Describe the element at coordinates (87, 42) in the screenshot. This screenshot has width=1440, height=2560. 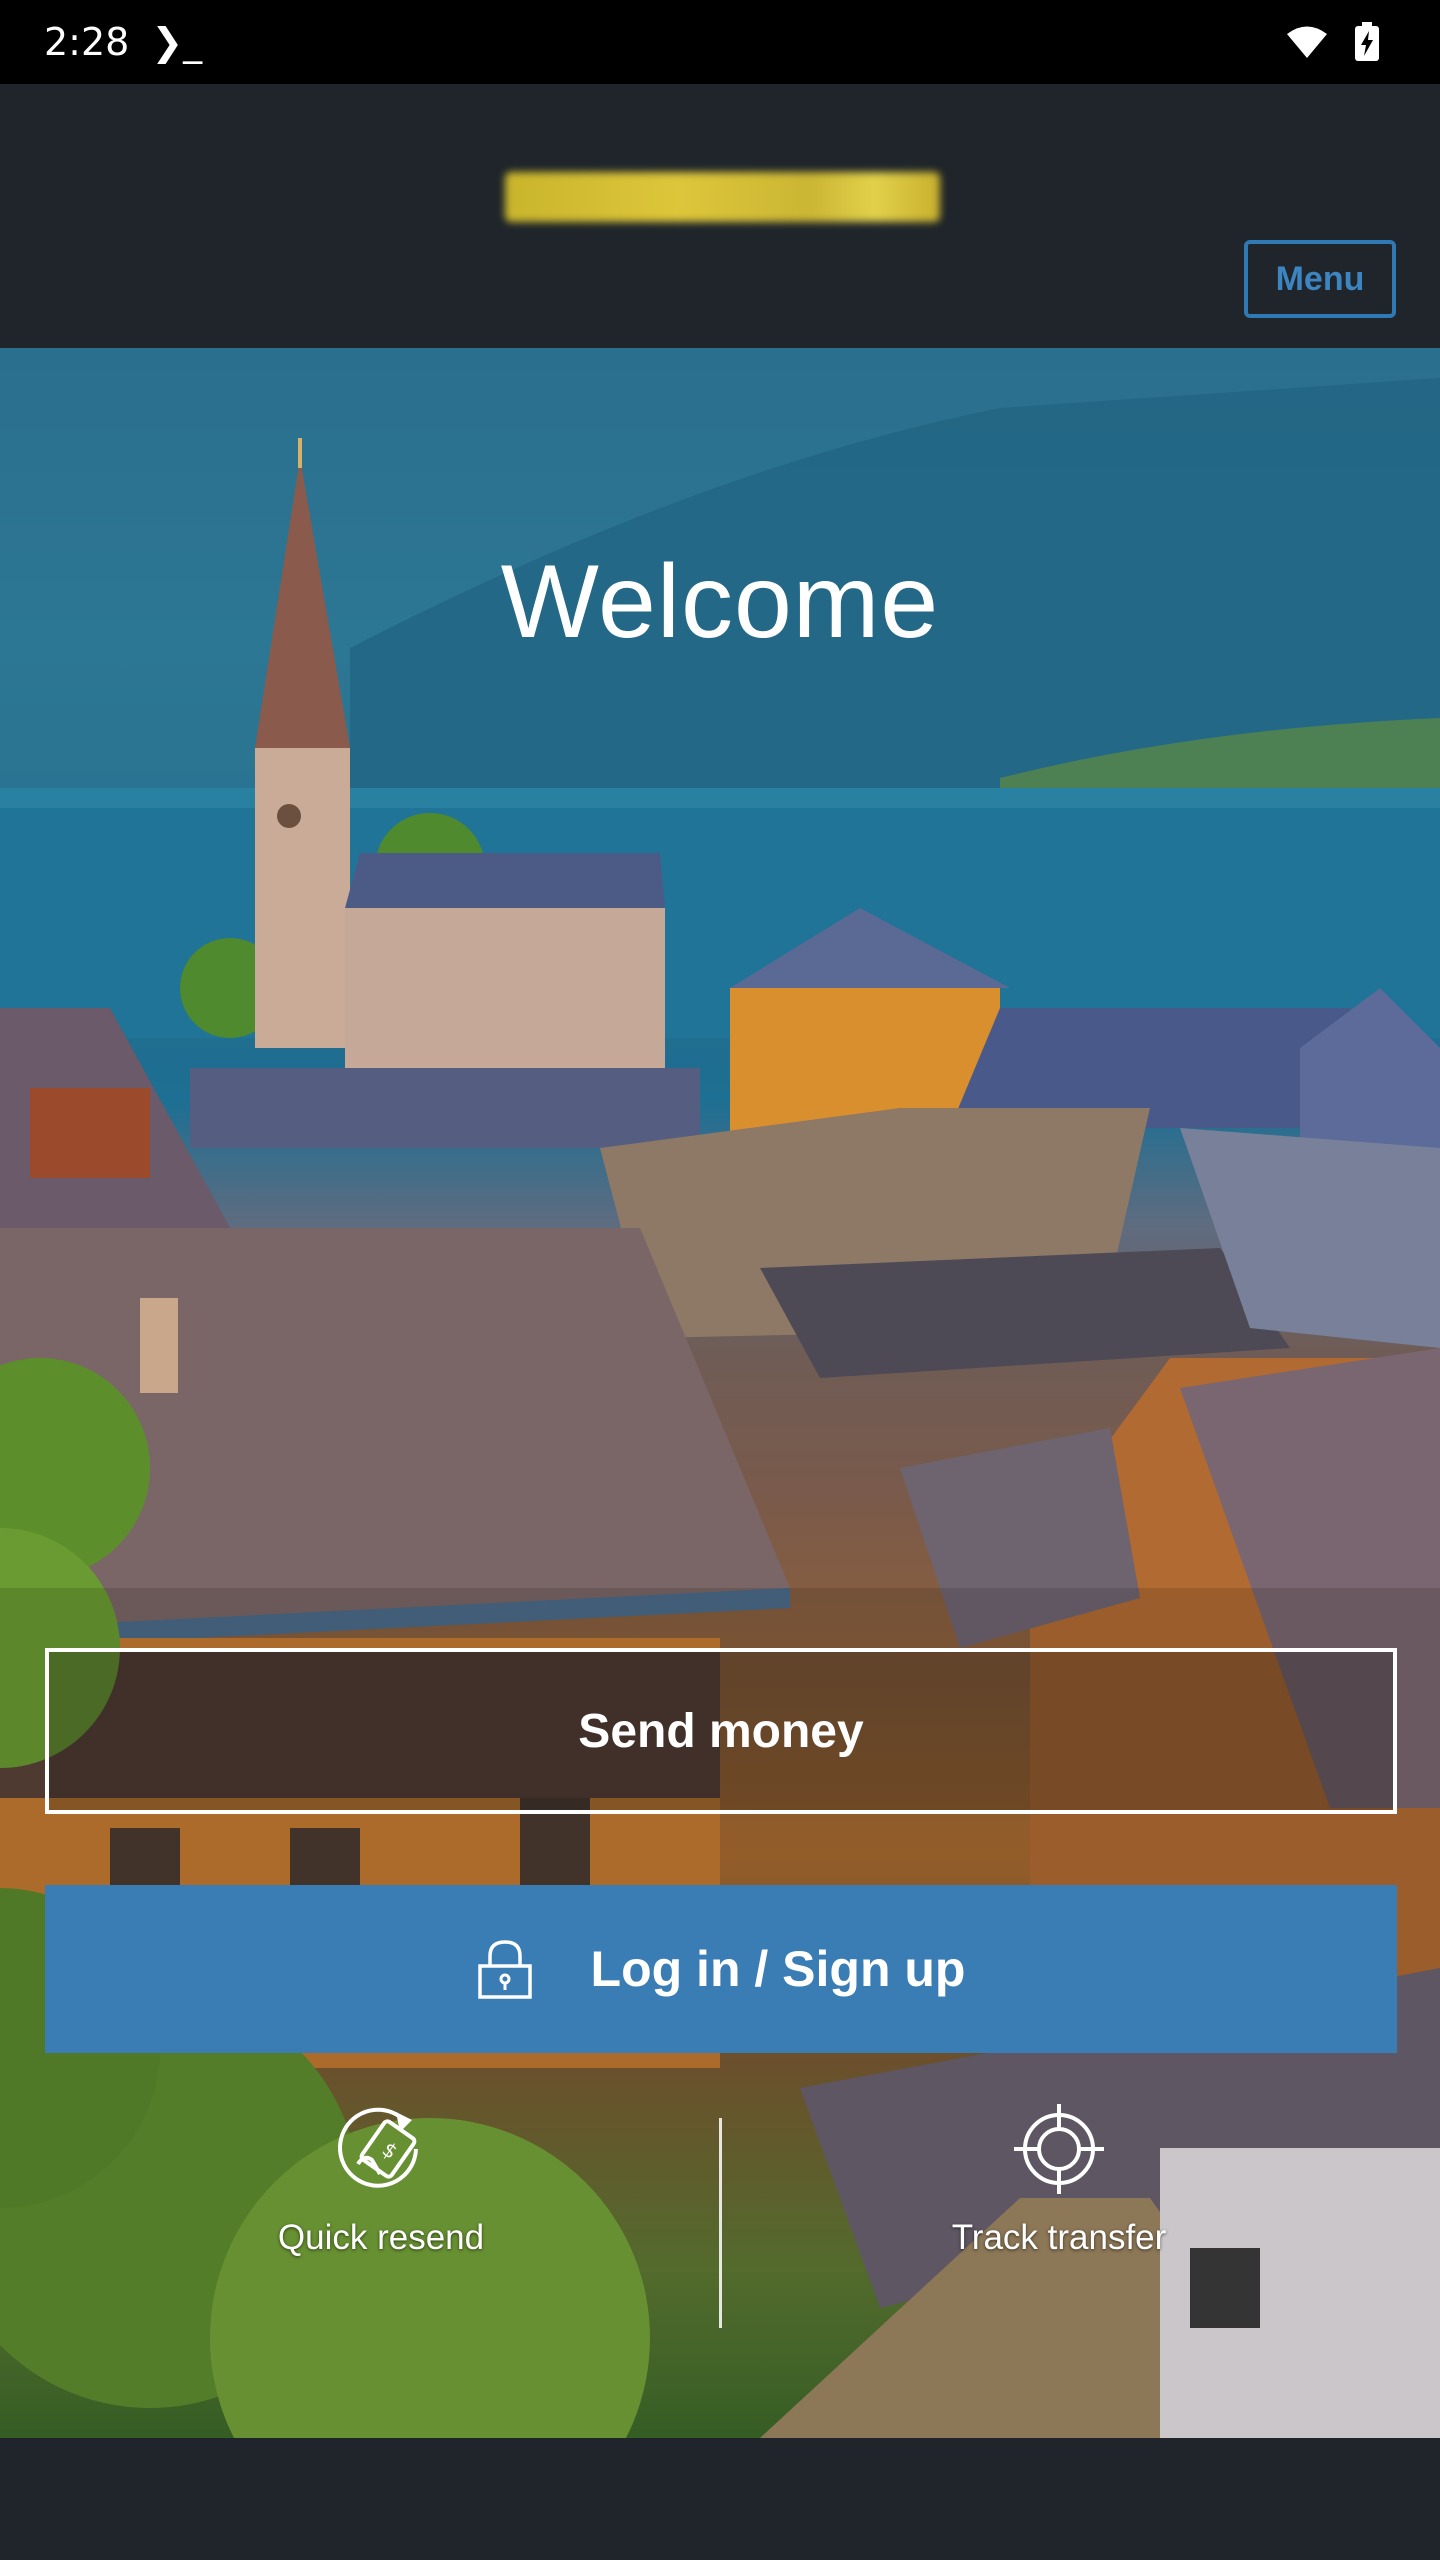
I see `status-time: 2:28` at that location.